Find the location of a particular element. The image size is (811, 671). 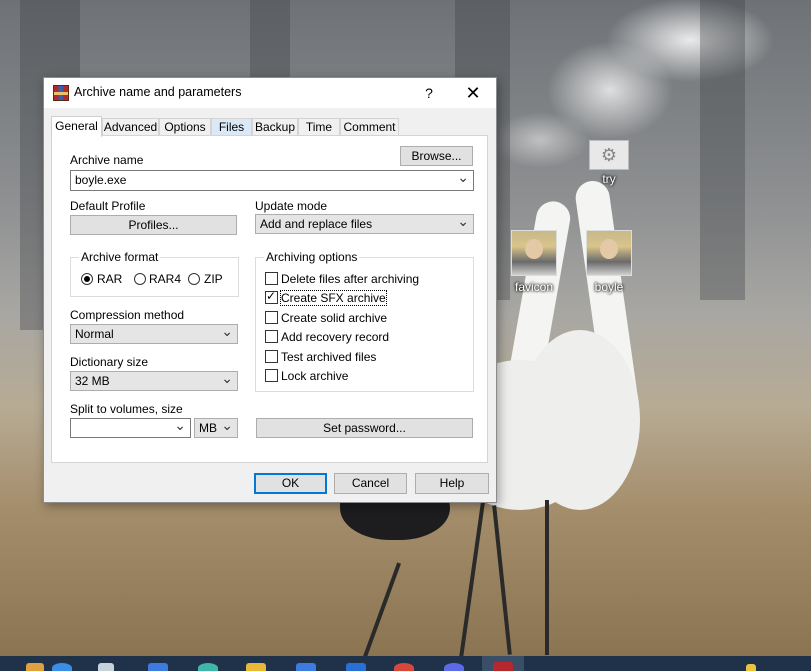

update-mode-select: Add and replace files is located at coordinates (364, 224).